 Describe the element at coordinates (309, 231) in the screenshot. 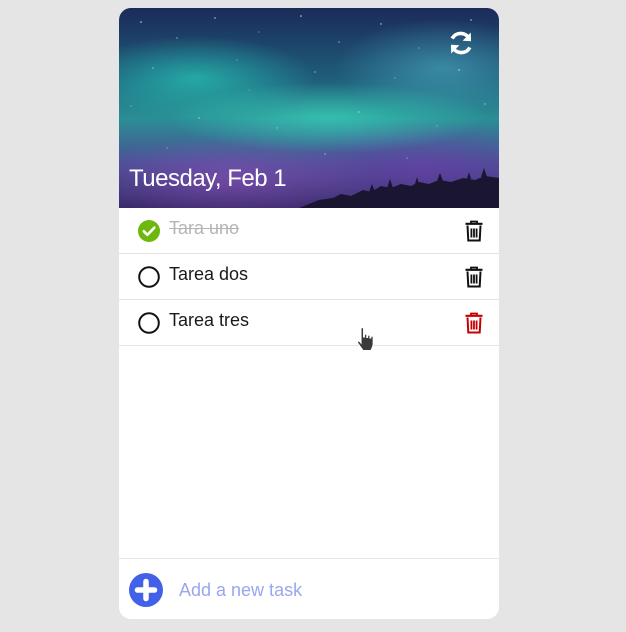

I see `task-item: Tara uno` at that location.